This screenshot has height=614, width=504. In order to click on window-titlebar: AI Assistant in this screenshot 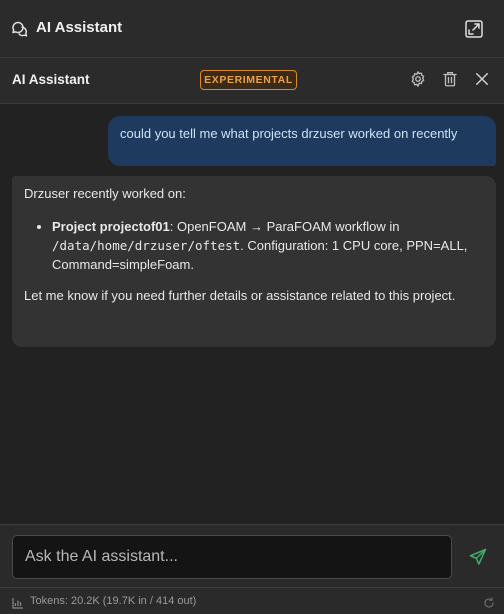, I will do `click(252, 29)`.